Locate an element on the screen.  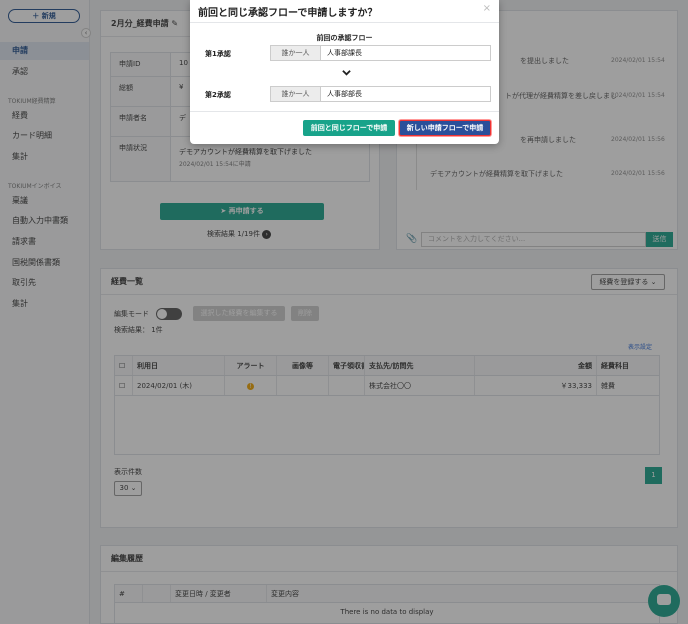
step-1-type: 誰か一人 is located at coordinates (296, 53).